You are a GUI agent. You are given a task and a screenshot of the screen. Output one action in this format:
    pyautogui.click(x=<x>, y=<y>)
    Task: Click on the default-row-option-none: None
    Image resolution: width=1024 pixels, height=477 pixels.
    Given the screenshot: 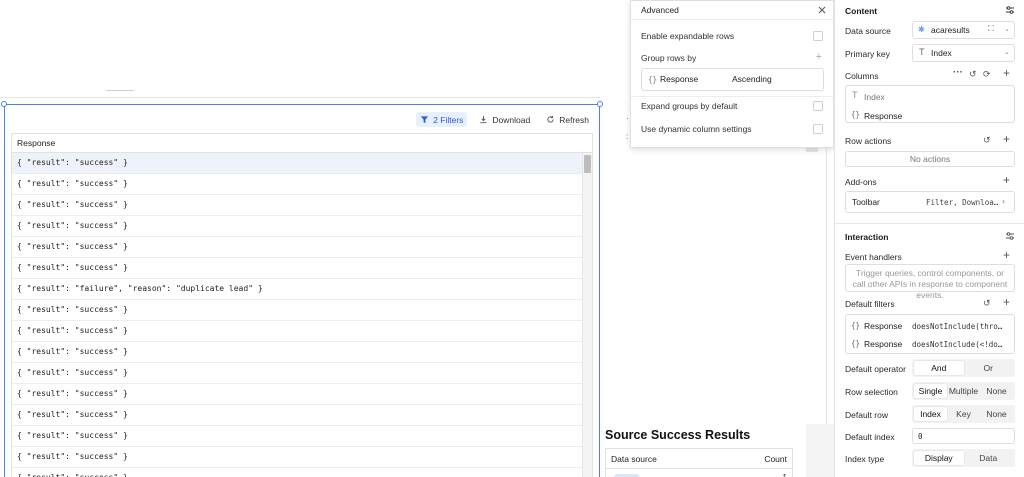 What is the action you would take?
    pyautogui.click(x=996, y=414)
    